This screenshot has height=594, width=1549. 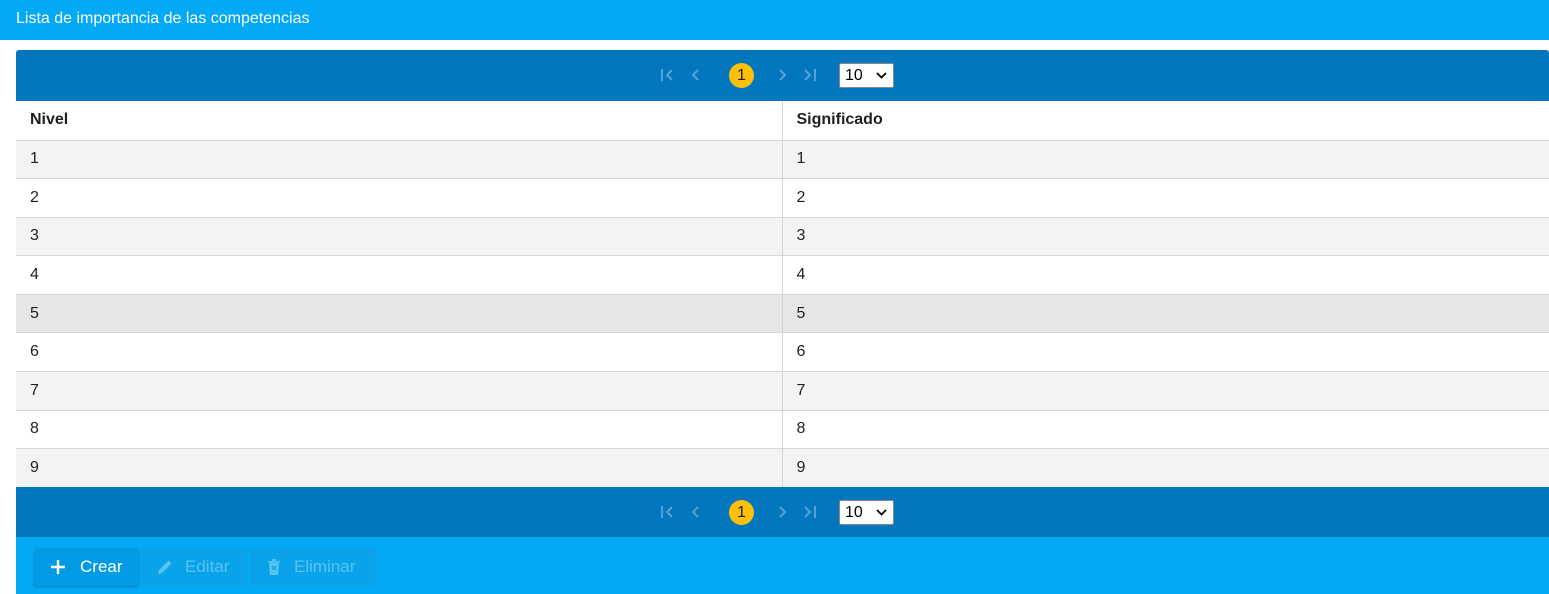 What do you see at coordinates (399, 160) in the screenshot?
I see `cell-nivel: 1` at bounding box center [399, 160].